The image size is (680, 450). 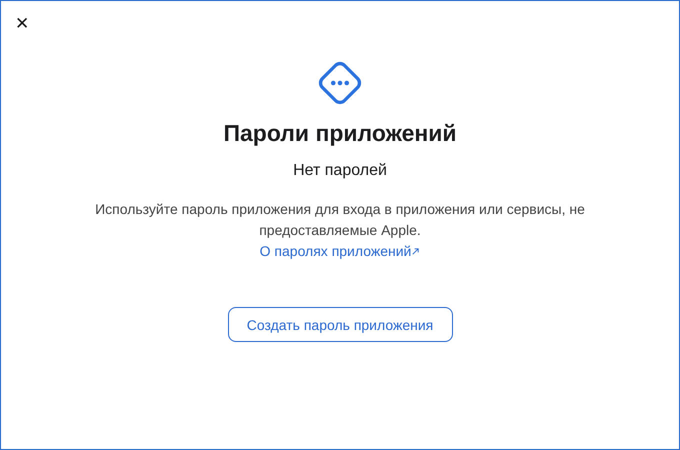 What do you see at coordinates (340, 324) in the screenshot?
I see `create-password-button: Создать пароль приложения` at bounding box center [340, 324].